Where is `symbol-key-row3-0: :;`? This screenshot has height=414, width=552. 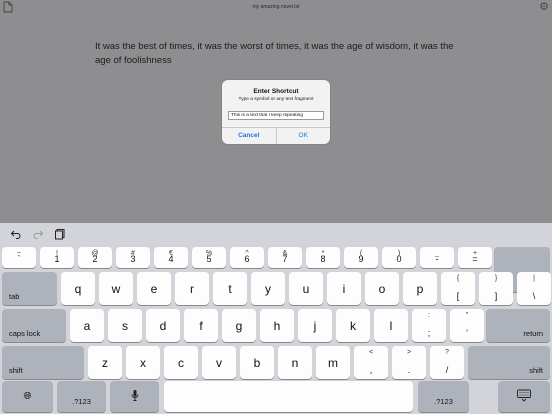
symbol-key-row3-0: :; is located at coordinates (429, 325).